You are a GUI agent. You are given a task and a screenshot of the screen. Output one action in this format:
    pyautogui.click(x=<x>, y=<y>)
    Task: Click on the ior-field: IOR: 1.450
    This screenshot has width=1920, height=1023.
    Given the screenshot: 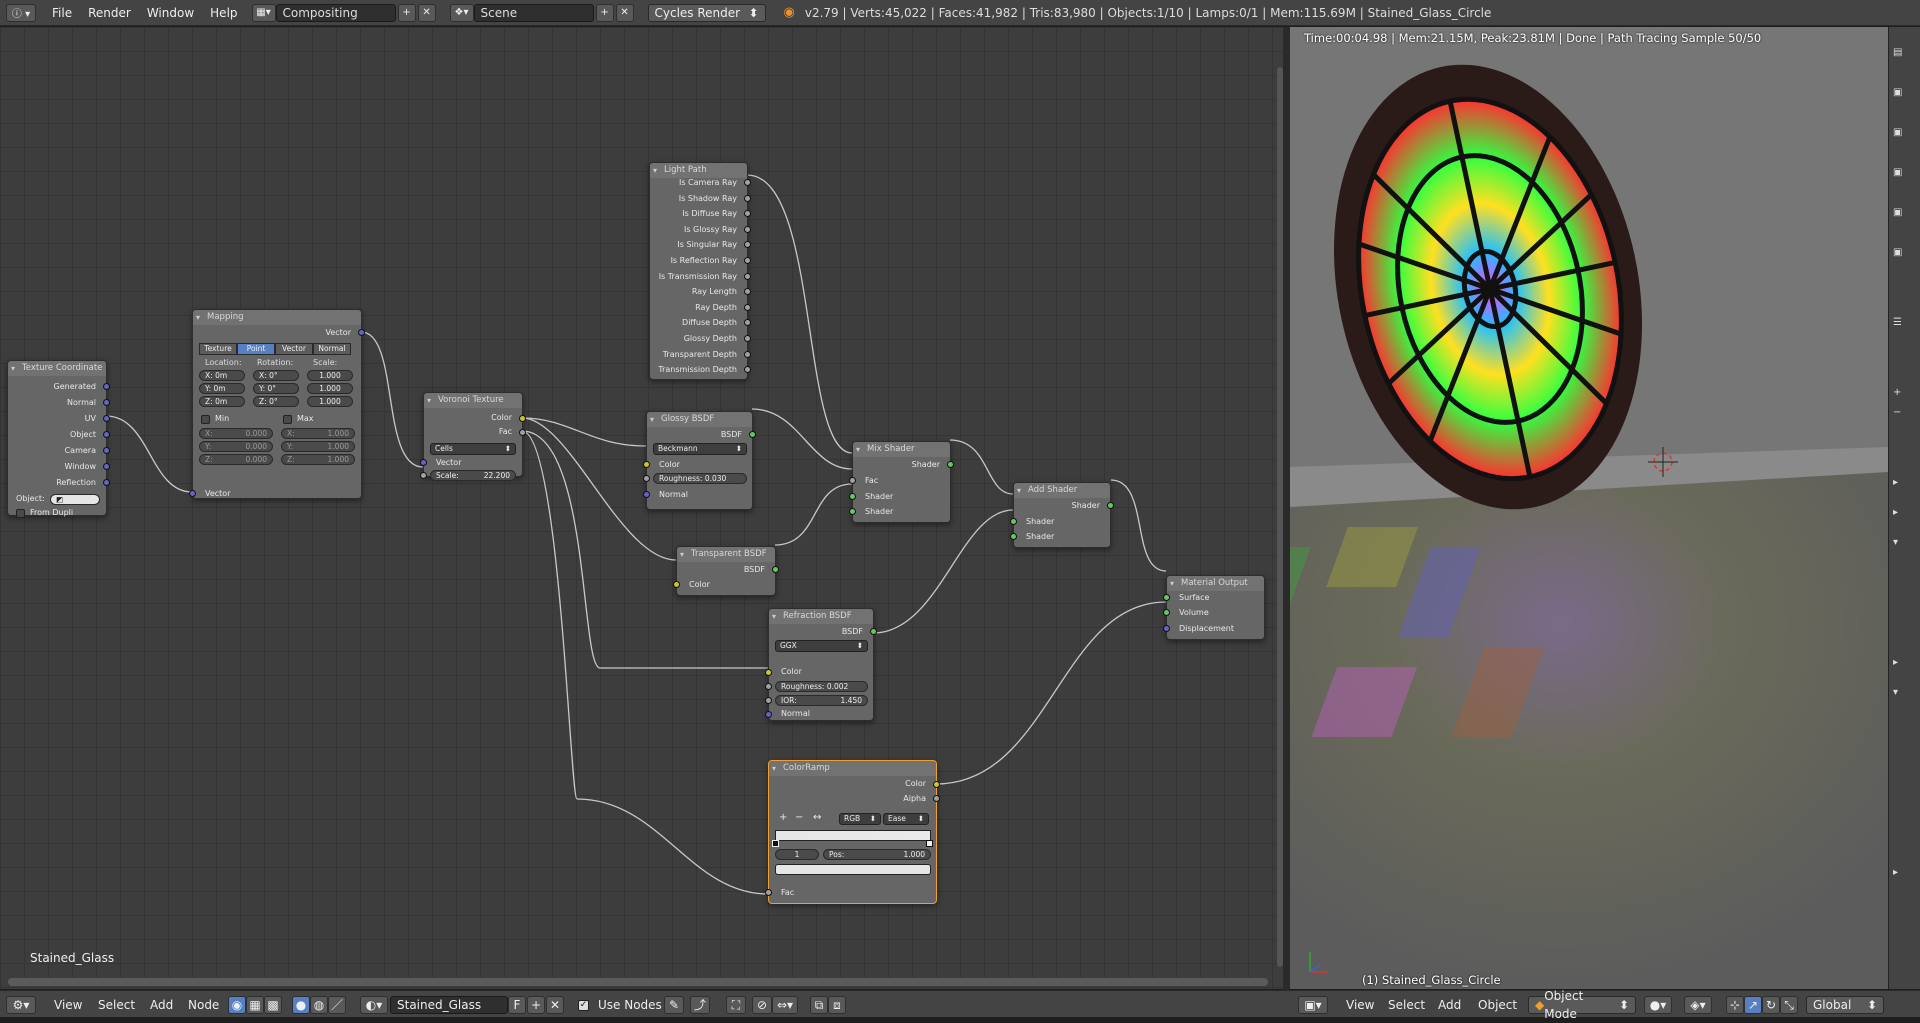 What is the action you would take?
    pyautogui.click(x=821, y=700)
    